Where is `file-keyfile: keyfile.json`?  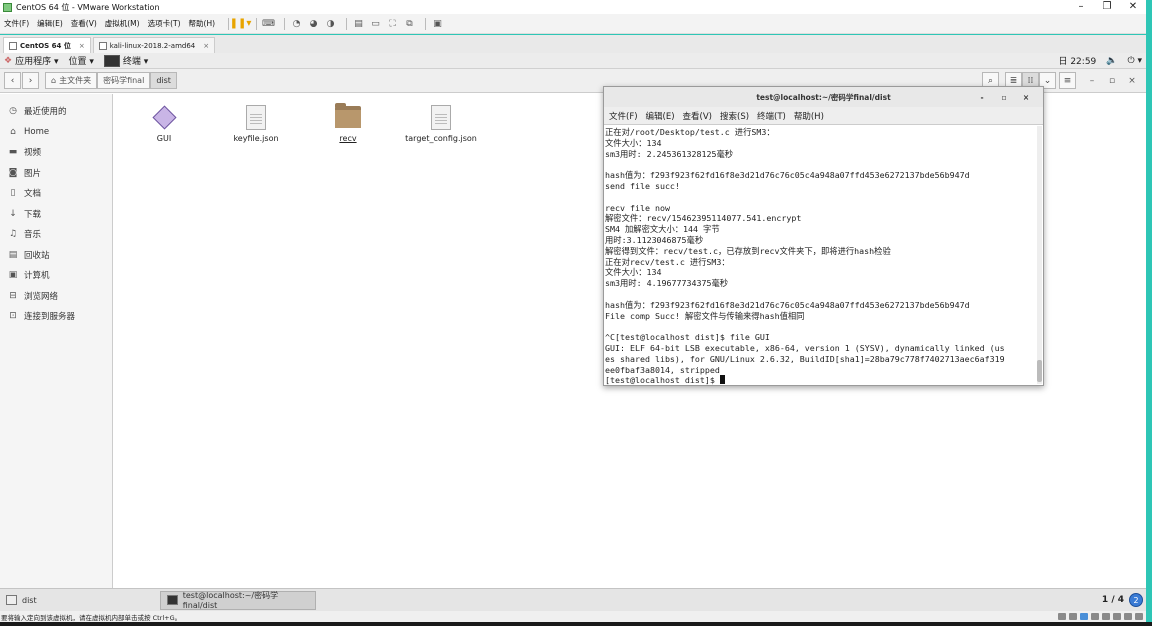 file-keyfile: keyfile.json is located at coordinates (256, 123).